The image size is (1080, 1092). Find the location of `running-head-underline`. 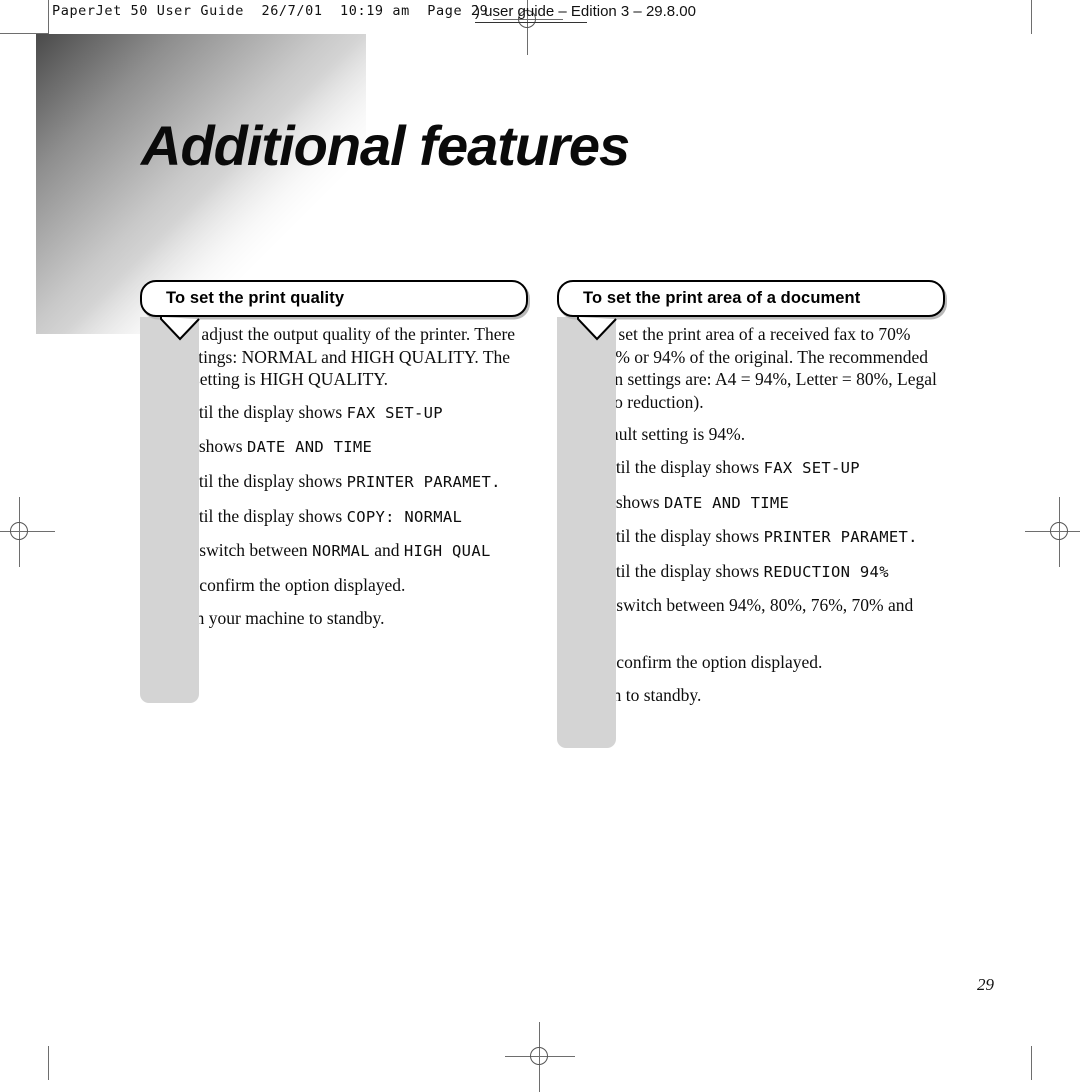

running-head-underline is located at coordinates (531, 22).